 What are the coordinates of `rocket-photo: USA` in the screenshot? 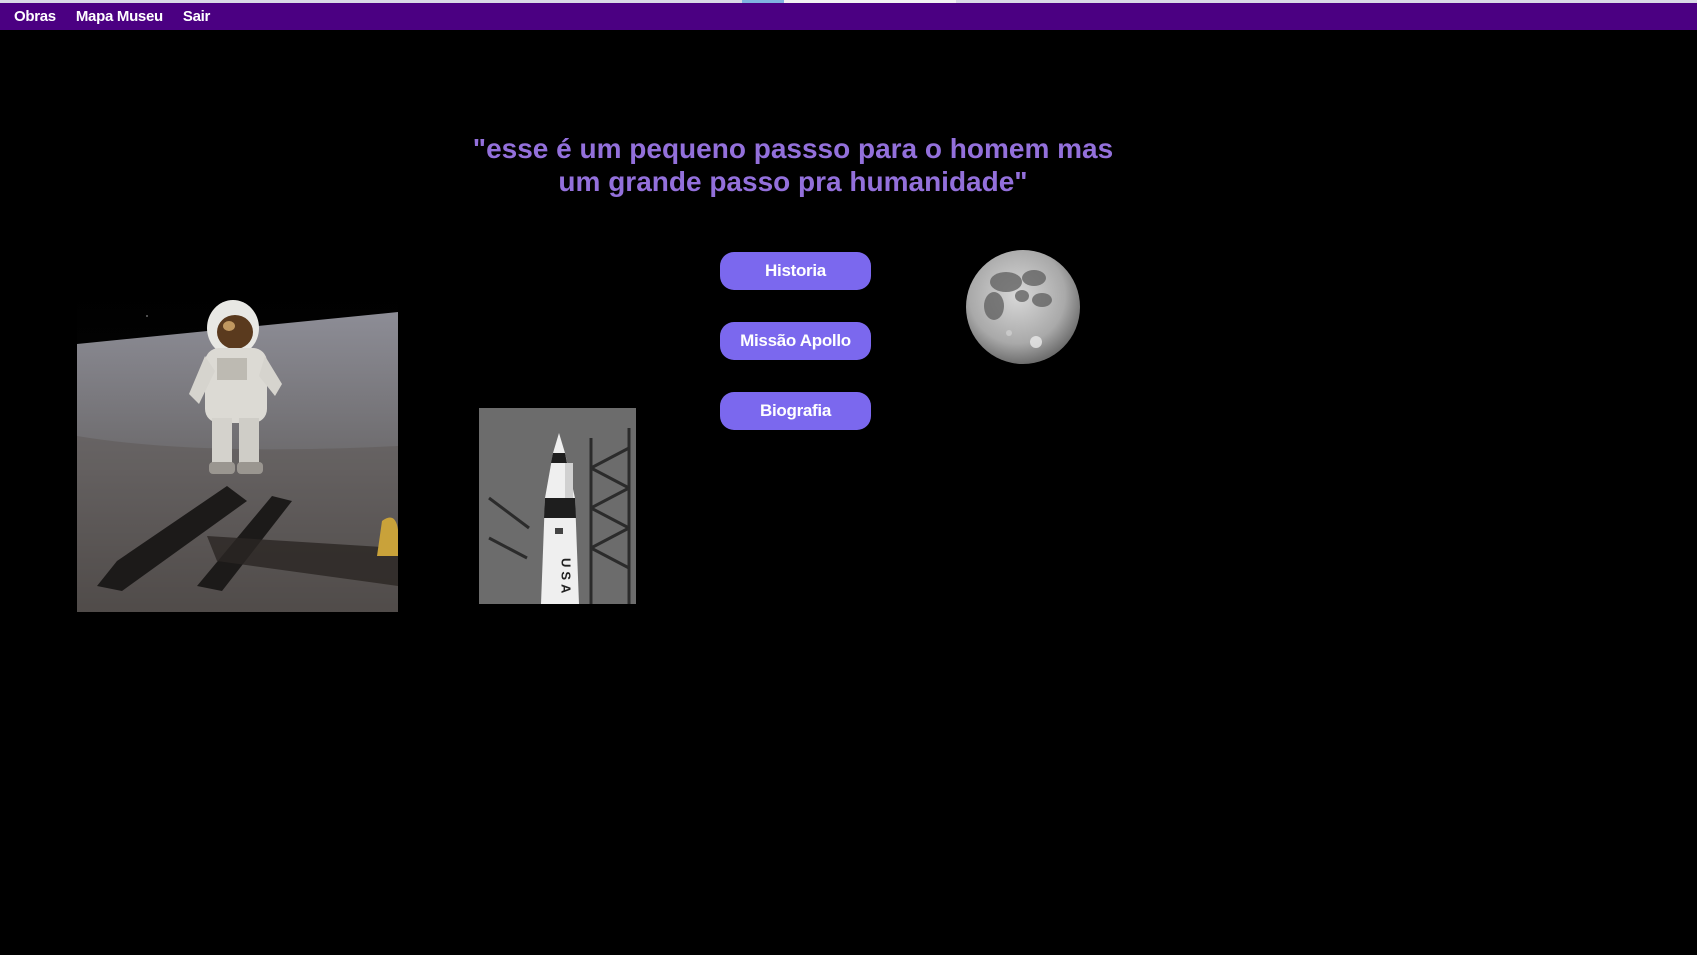 It's located at (557, 506).